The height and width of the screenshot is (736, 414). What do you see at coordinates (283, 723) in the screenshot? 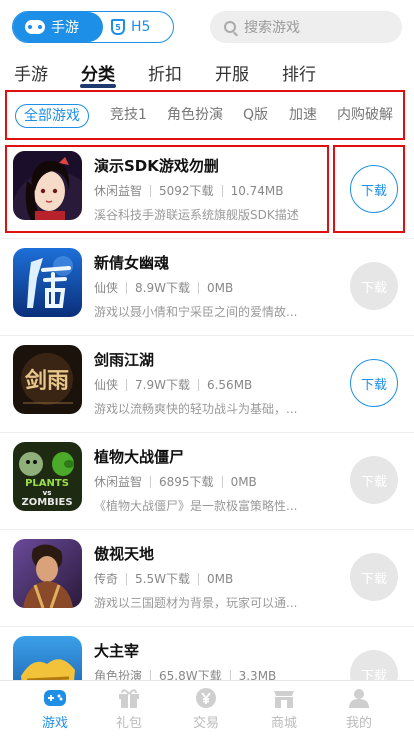
I see `nav-mall-label: 商城` at bounding box center [283, 723].